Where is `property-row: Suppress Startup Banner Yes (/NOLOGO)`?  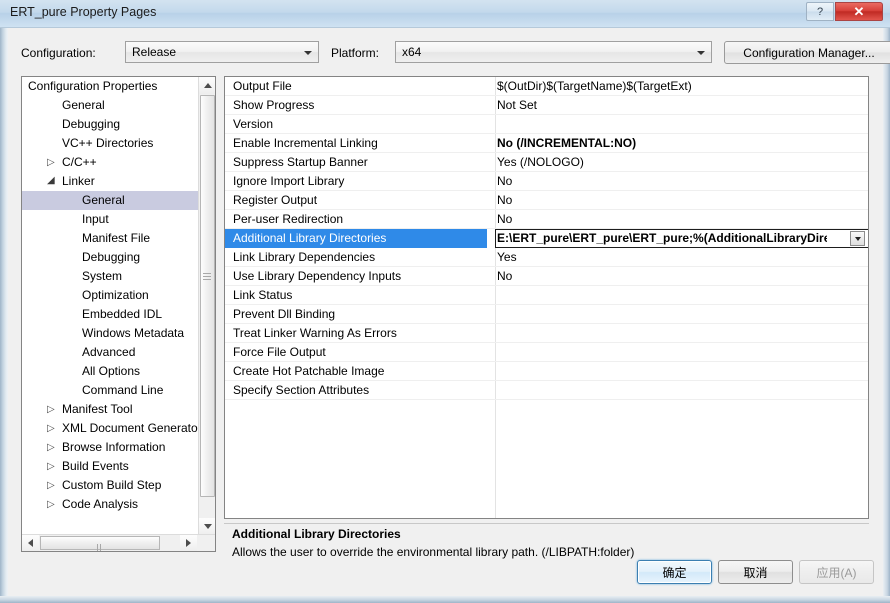
property-row: Suppress Startup Banner Yes (/NOLOGO) is located at coordinates (546, 162).